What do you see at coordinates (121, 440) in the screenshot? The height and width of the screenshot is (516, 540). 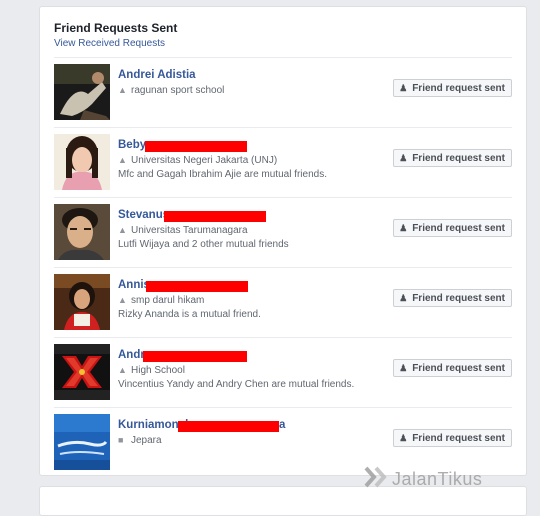 I see `building-icon: ■` at bounding box center [121, 440].